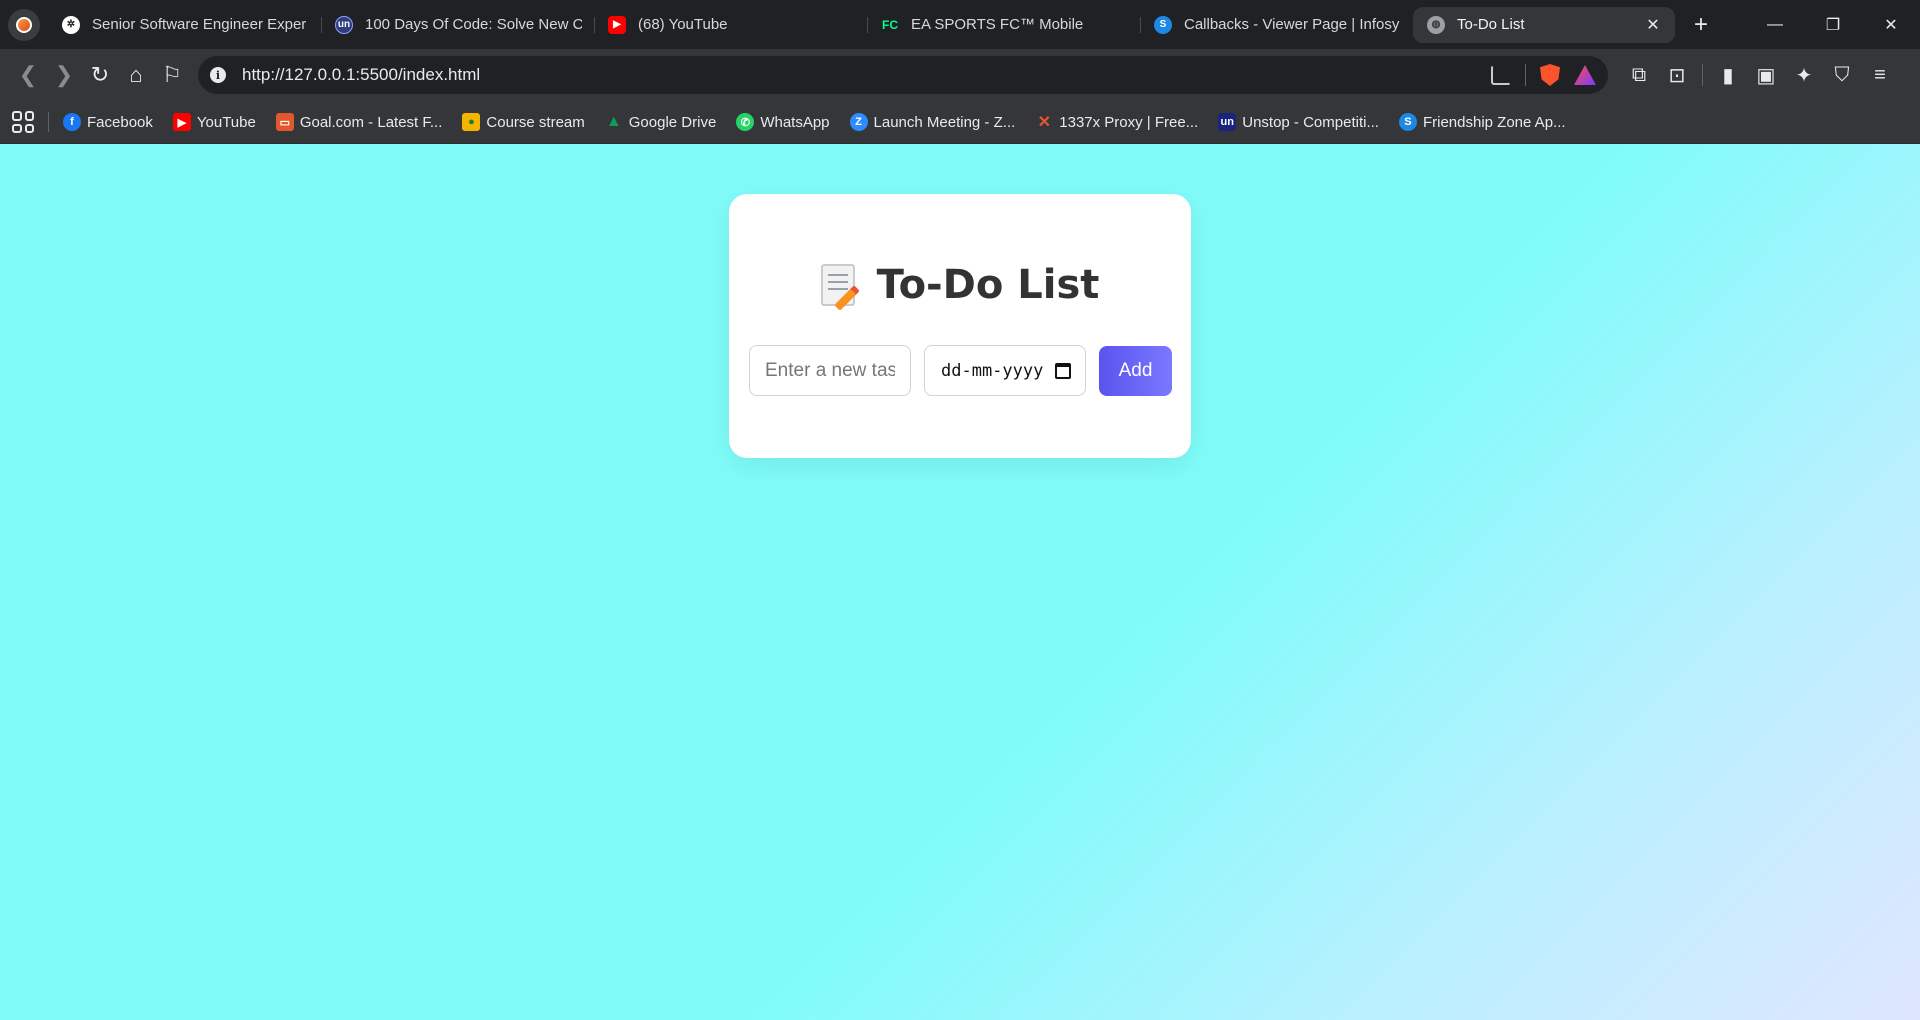 This screenshot has width=1920, height=1020. I want to click on add-button: Add, so click(1135, 370).